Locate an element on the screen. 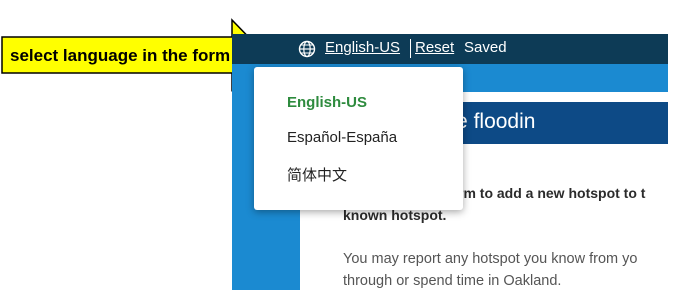 This screenshot has height=301, width=686. globe-icon is located at coordinates (307, 49).